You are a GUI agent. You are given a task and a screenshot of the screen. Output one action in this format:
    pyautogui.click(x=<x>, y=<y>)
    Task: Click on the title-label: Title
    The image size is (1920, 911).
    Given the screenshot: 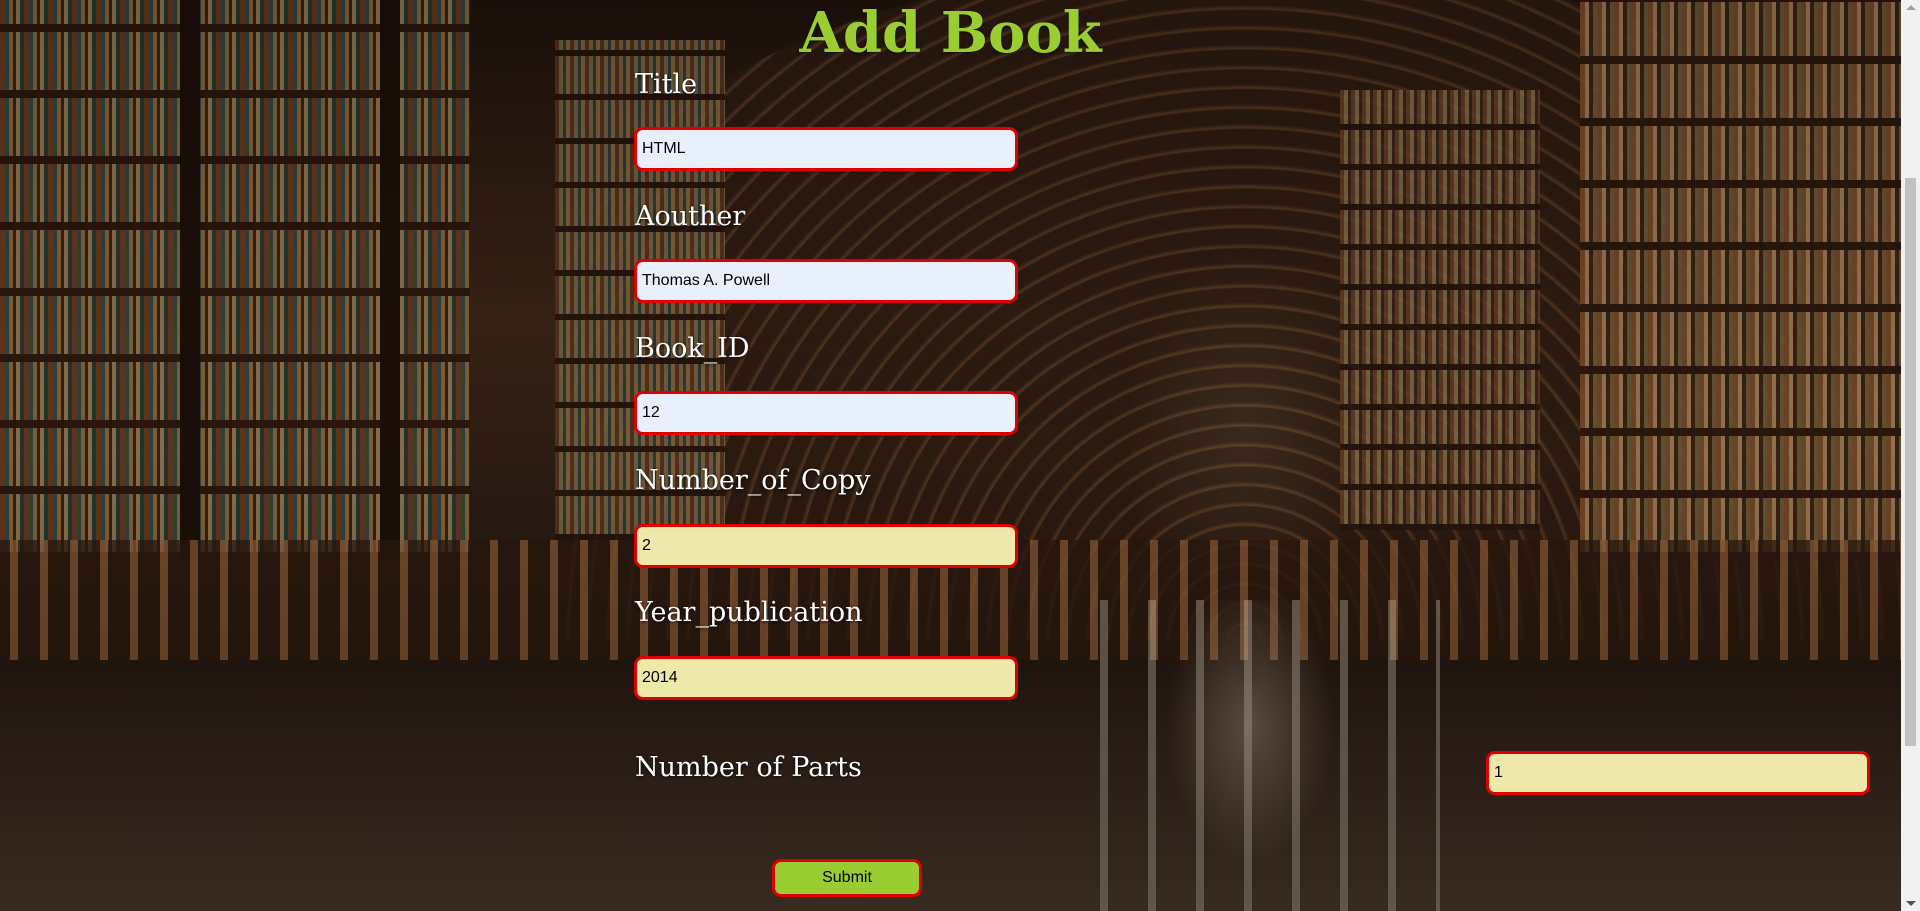 What is the action you would take?
    pyautogui.click(x=666, y=84)
    